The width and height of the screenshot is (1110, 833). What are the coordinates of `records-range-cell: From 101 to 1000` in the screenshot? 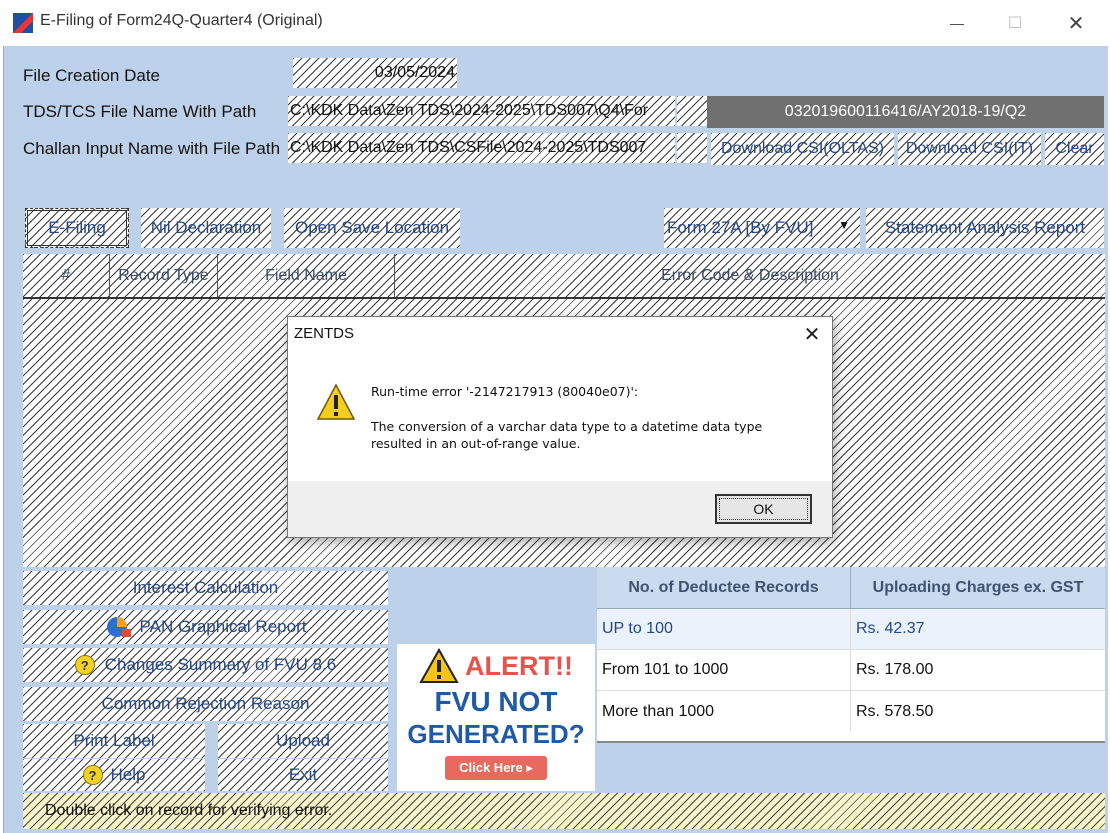 It's located at (724, 670).